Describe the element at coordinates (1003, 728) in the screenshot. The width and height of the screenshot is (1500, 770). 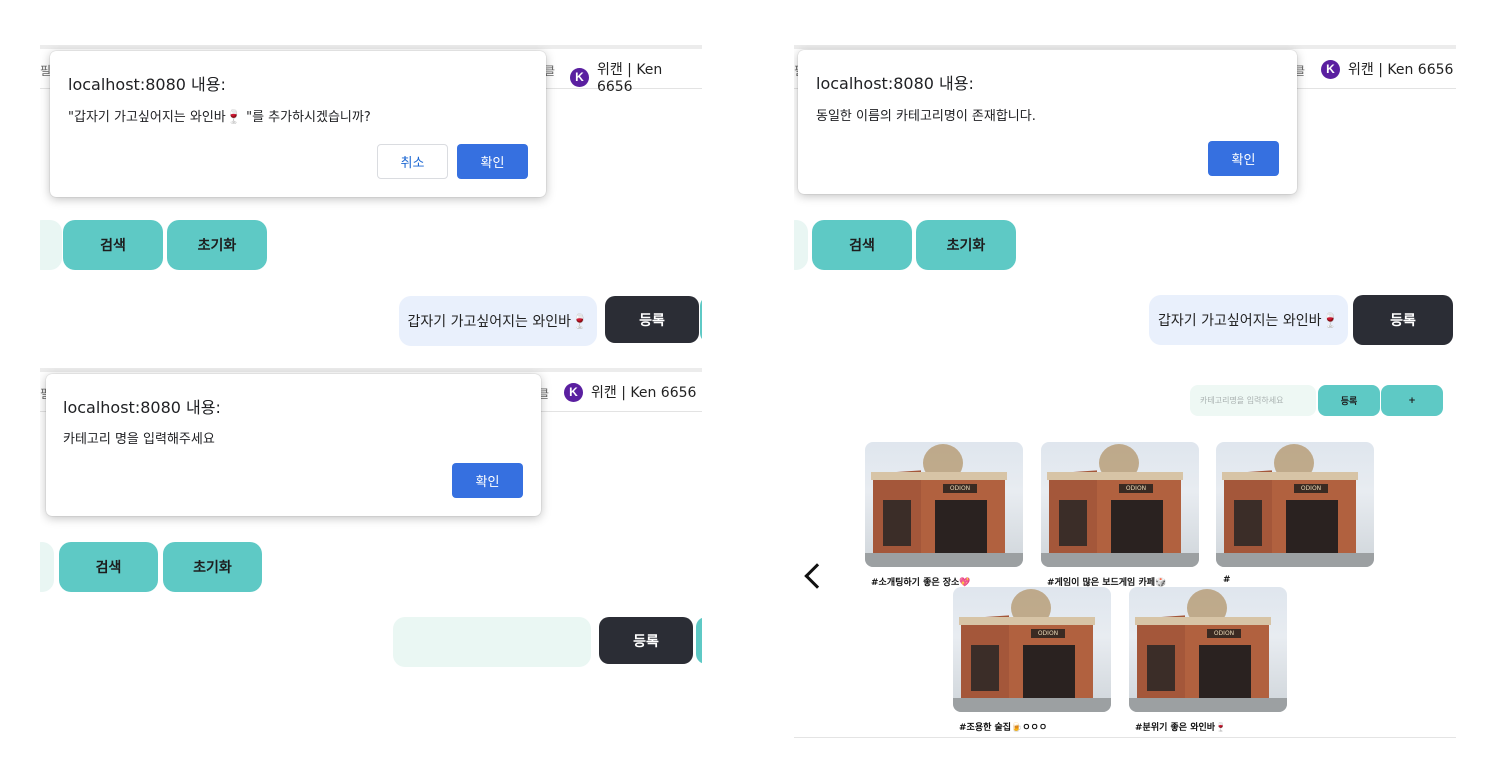
I see `category-caption: #조용한 술집🍺ㅇㅇㅇ` at that location.